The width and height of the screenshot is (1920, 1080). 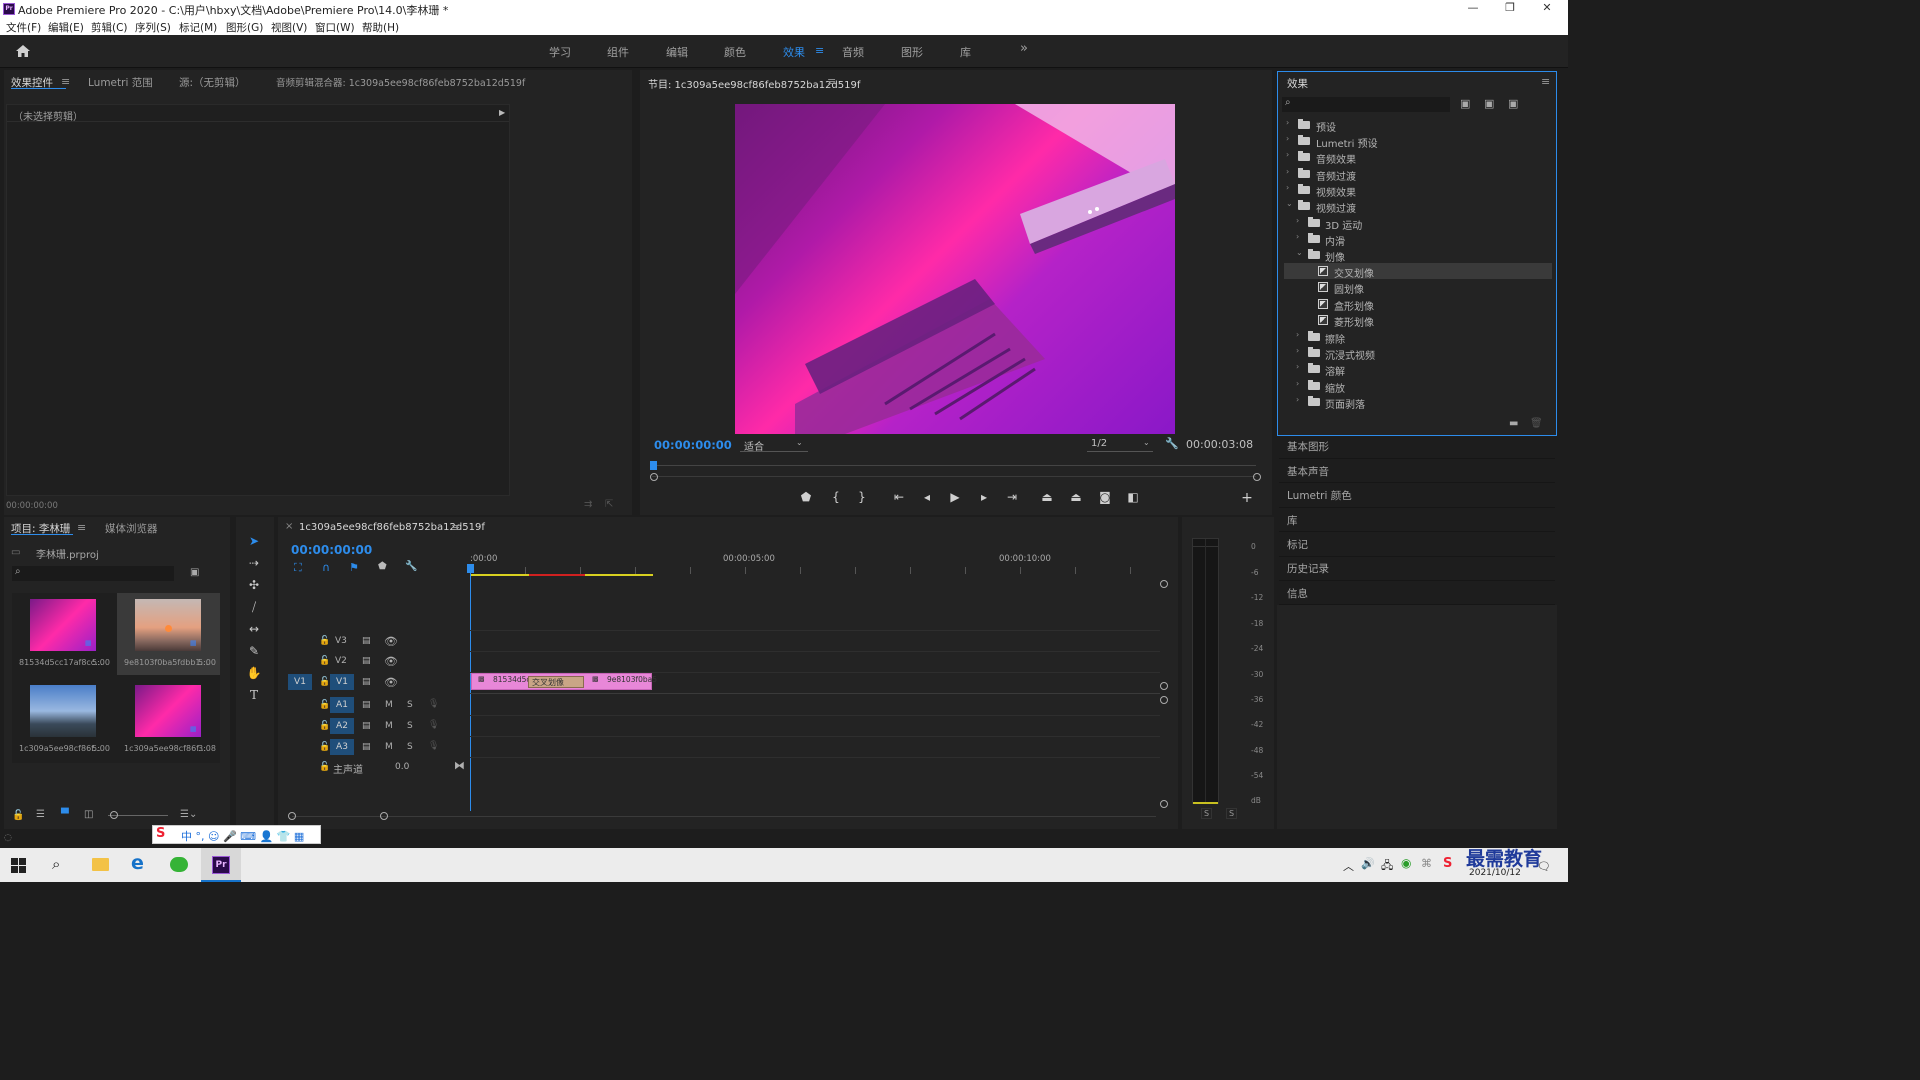 What do you see at coordinates (137, 863) in the screenshot?
I see `ie-browser-icon: e` at bounding box center [137, 863].